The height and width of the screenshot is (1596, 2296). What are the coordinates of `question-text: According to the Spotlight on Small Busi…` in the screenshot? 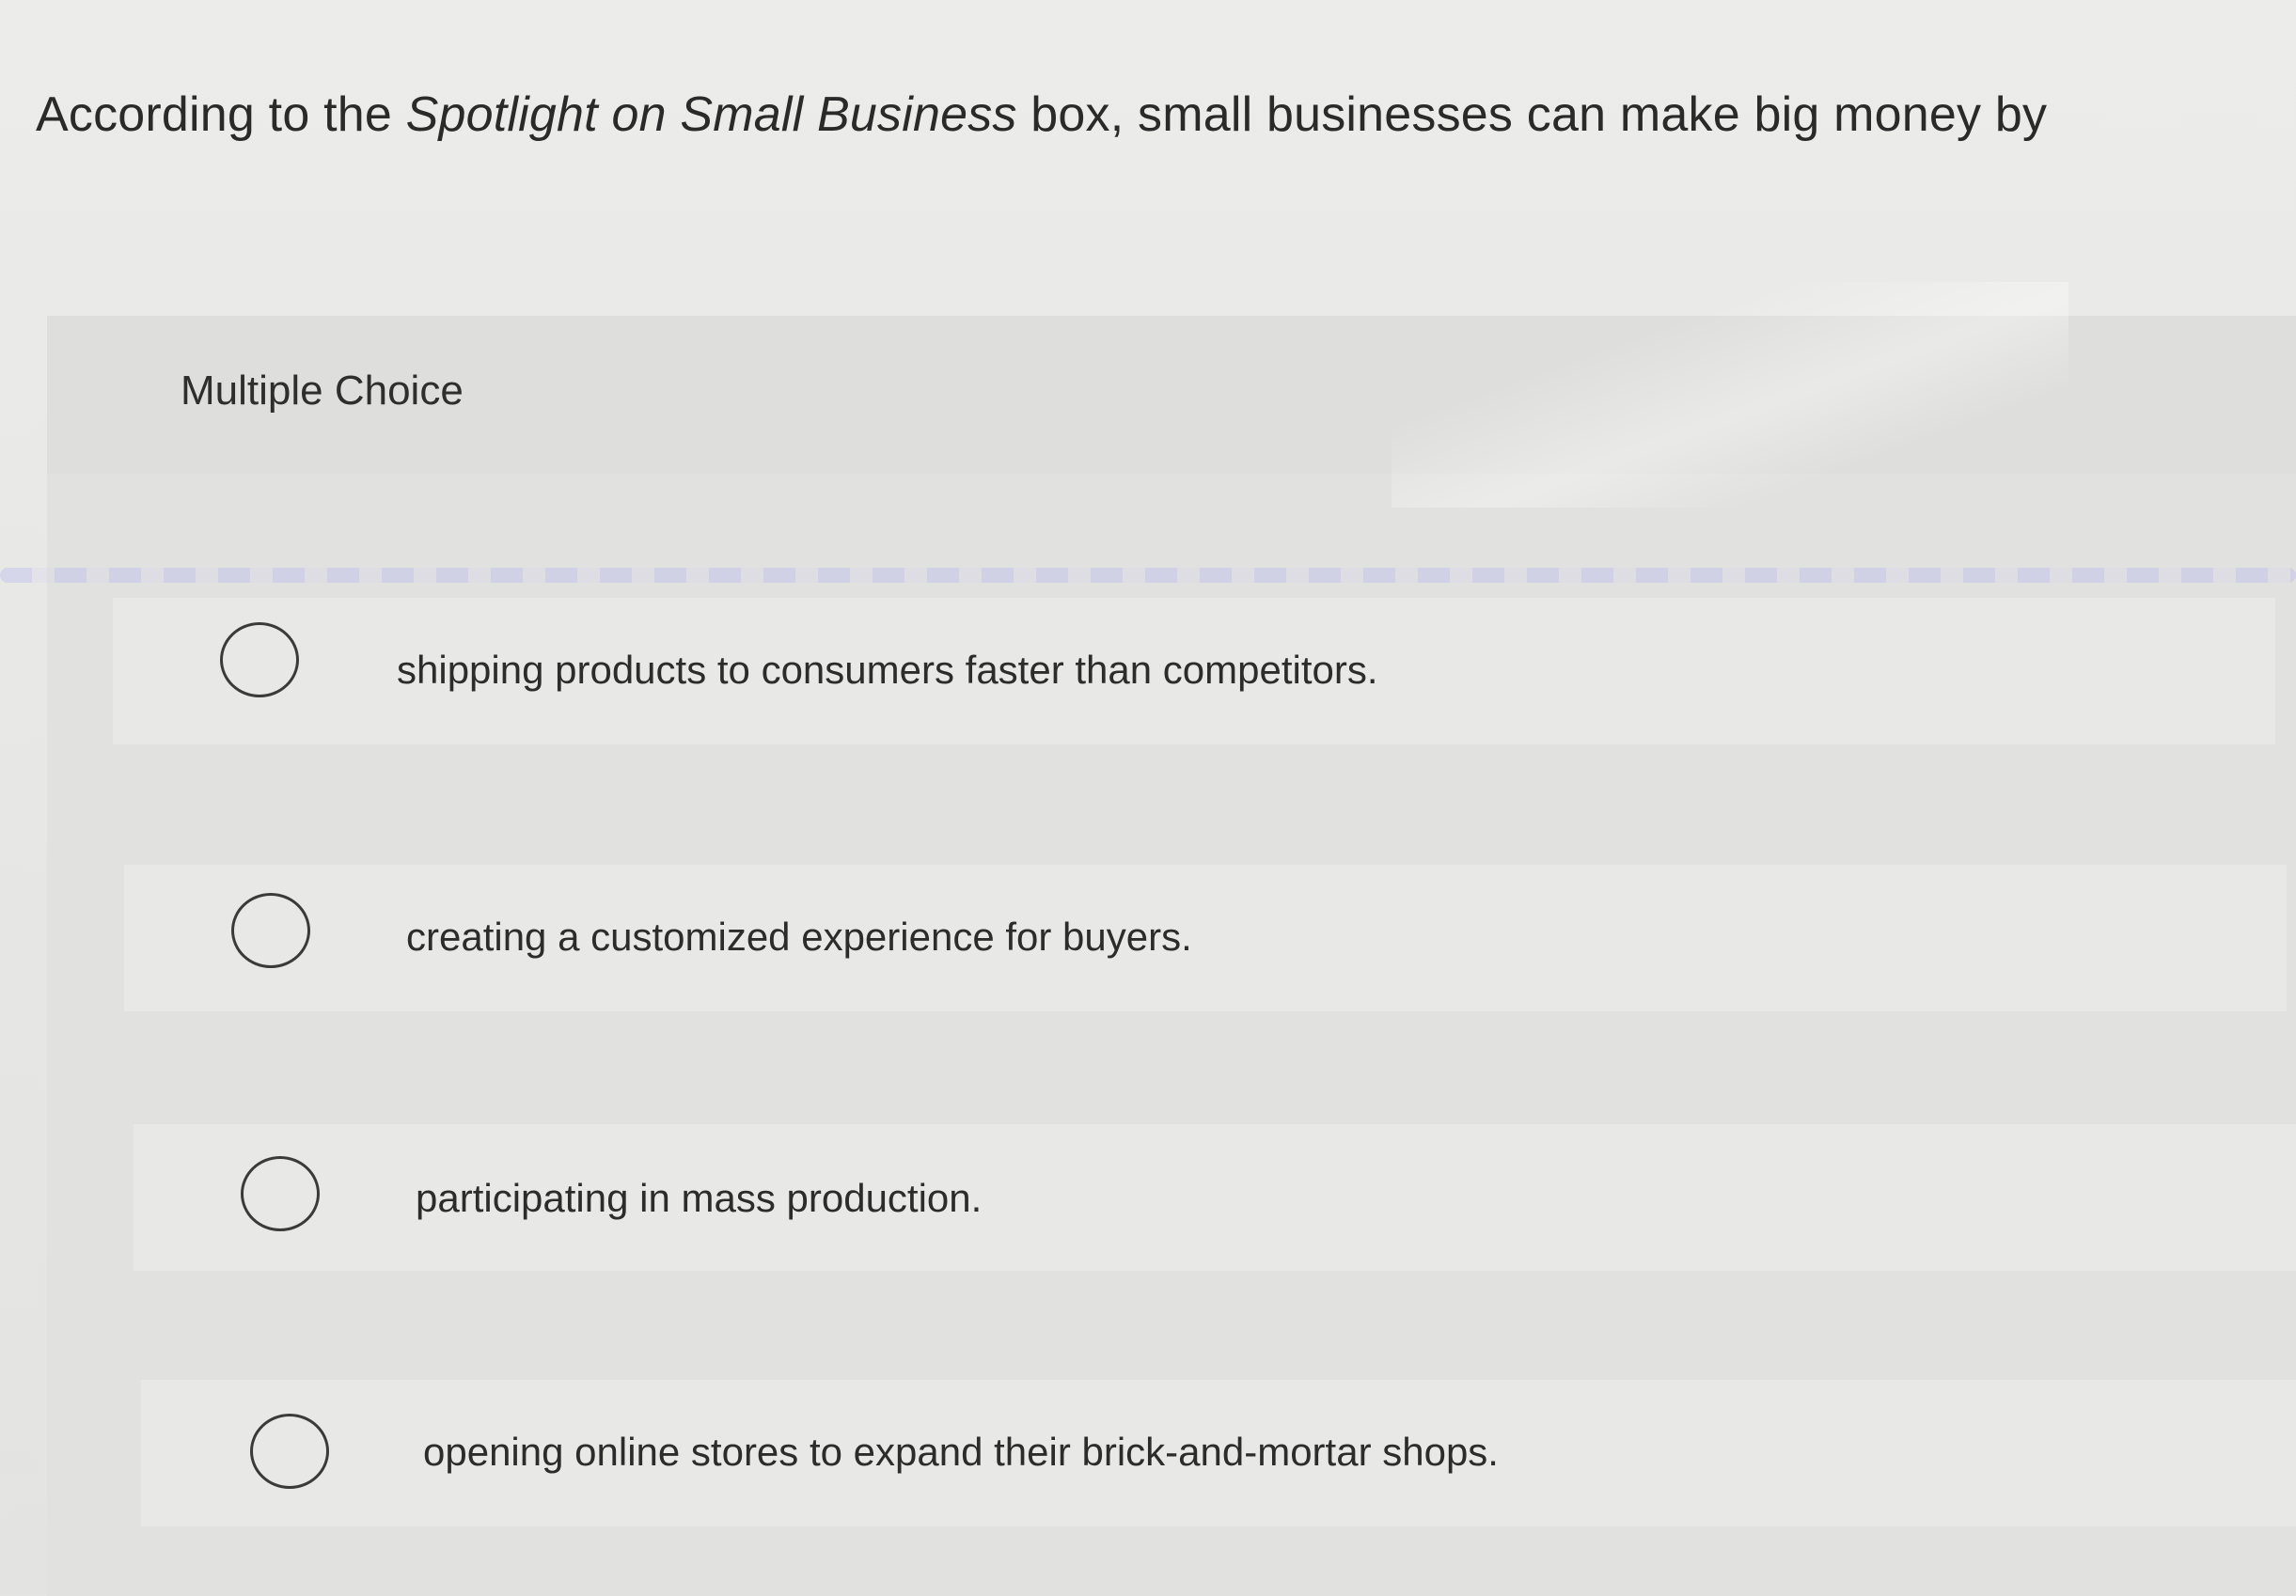 It's located at (1041, 115).